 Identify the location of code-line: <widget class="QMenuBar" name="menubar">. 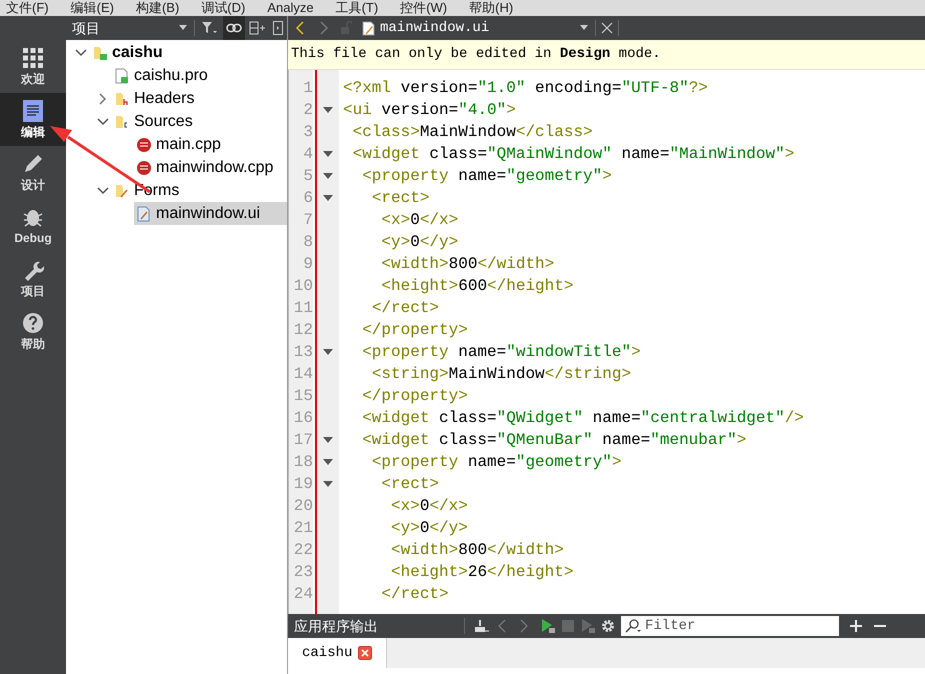
(554, 440).